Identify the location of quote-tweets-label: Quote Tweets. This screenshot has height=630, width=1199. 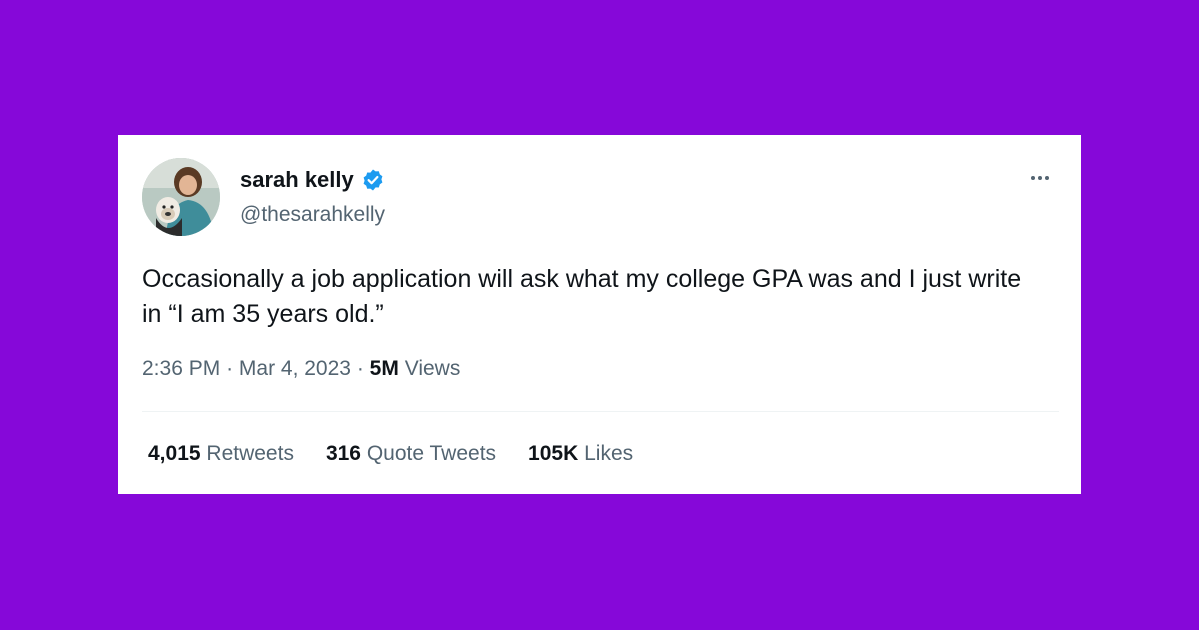
(431, 453).